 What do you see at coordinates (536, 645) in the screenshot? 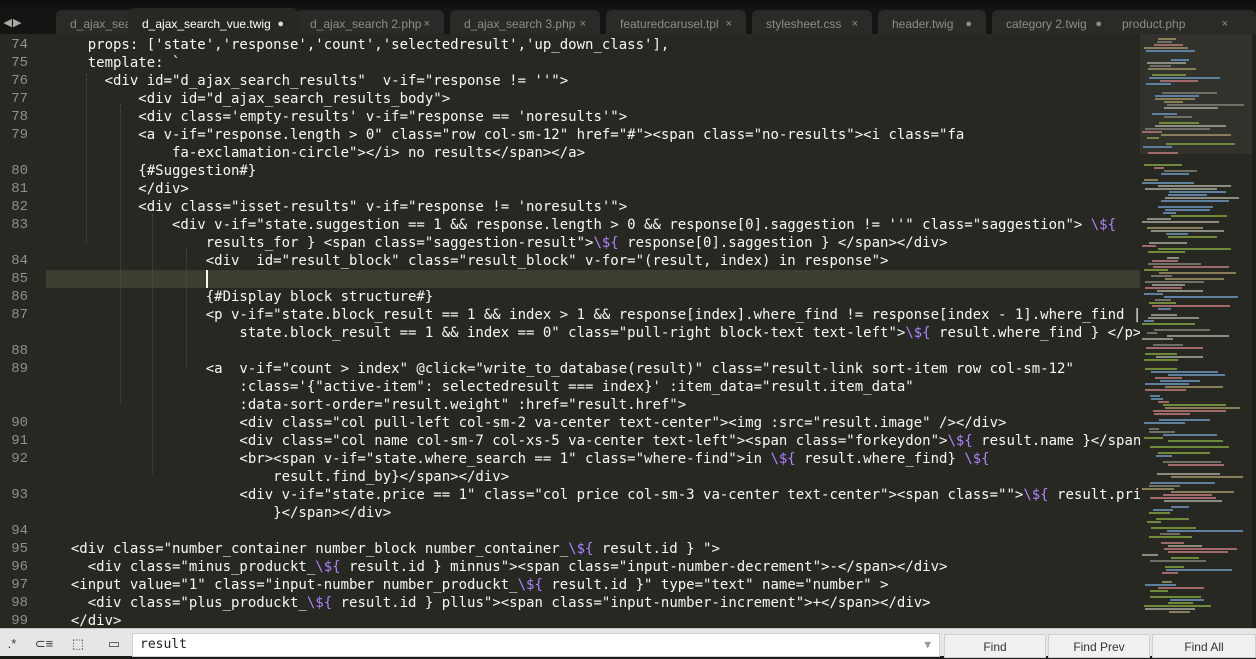
I see `find-input: result ▼` at bounding box center [536, 645].